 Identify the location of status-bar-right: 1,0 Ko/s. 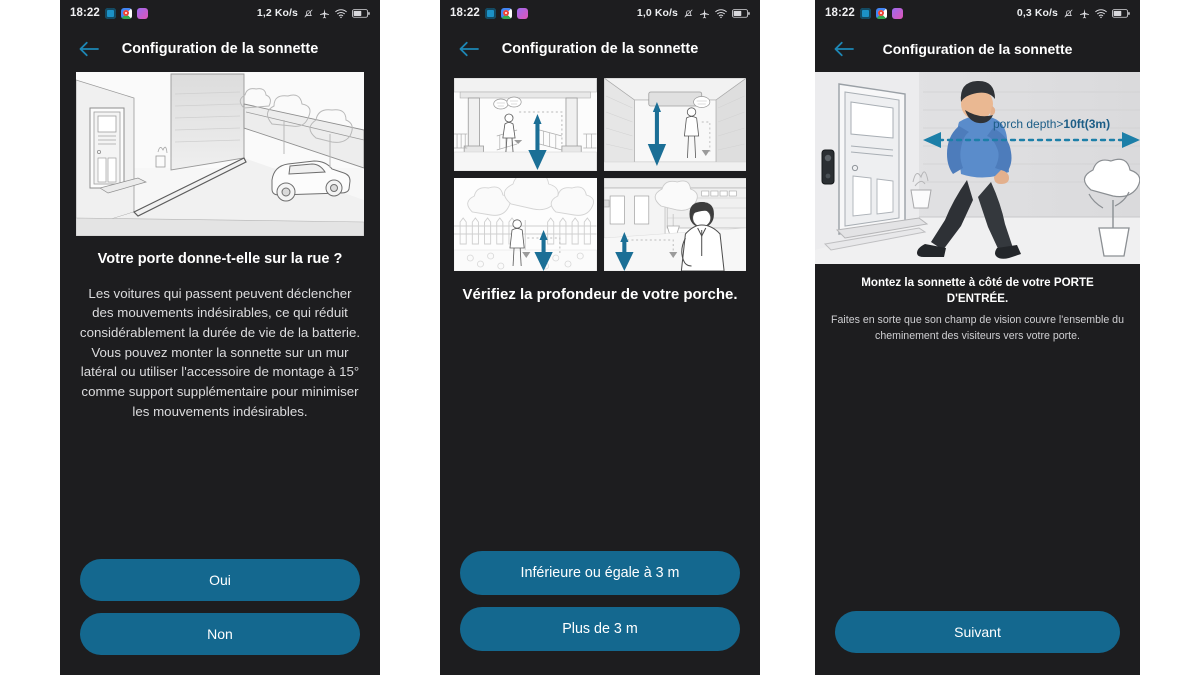
(693, 13).